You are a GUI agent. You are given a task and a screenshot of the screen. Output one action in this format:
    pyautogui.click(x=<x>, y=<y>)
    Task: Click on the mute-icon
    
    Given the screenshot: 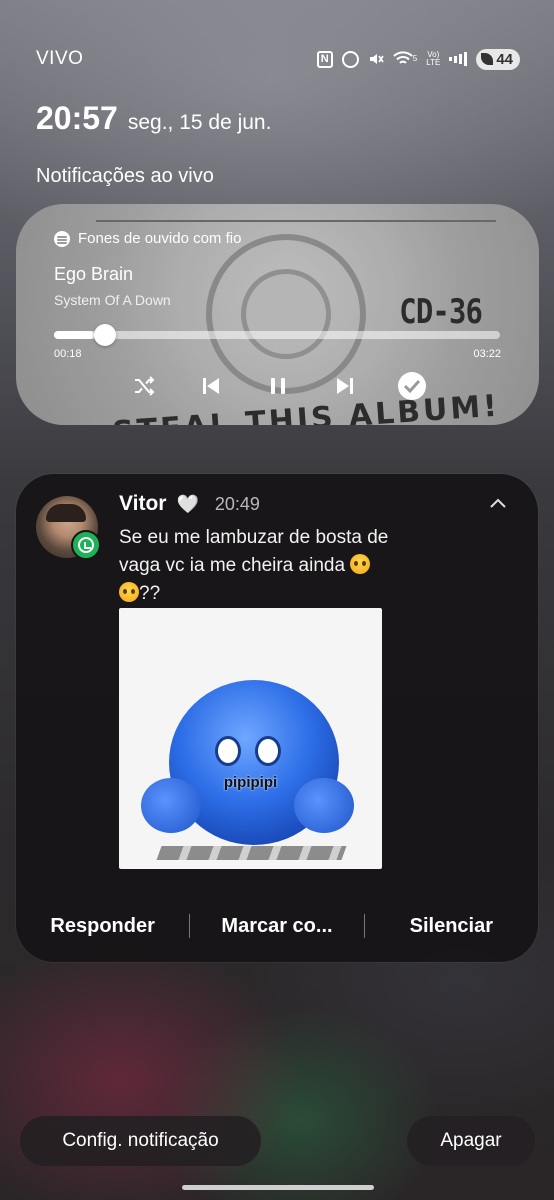 What is the action you would take?
    pyautogui.click(x=376, y=59)
    